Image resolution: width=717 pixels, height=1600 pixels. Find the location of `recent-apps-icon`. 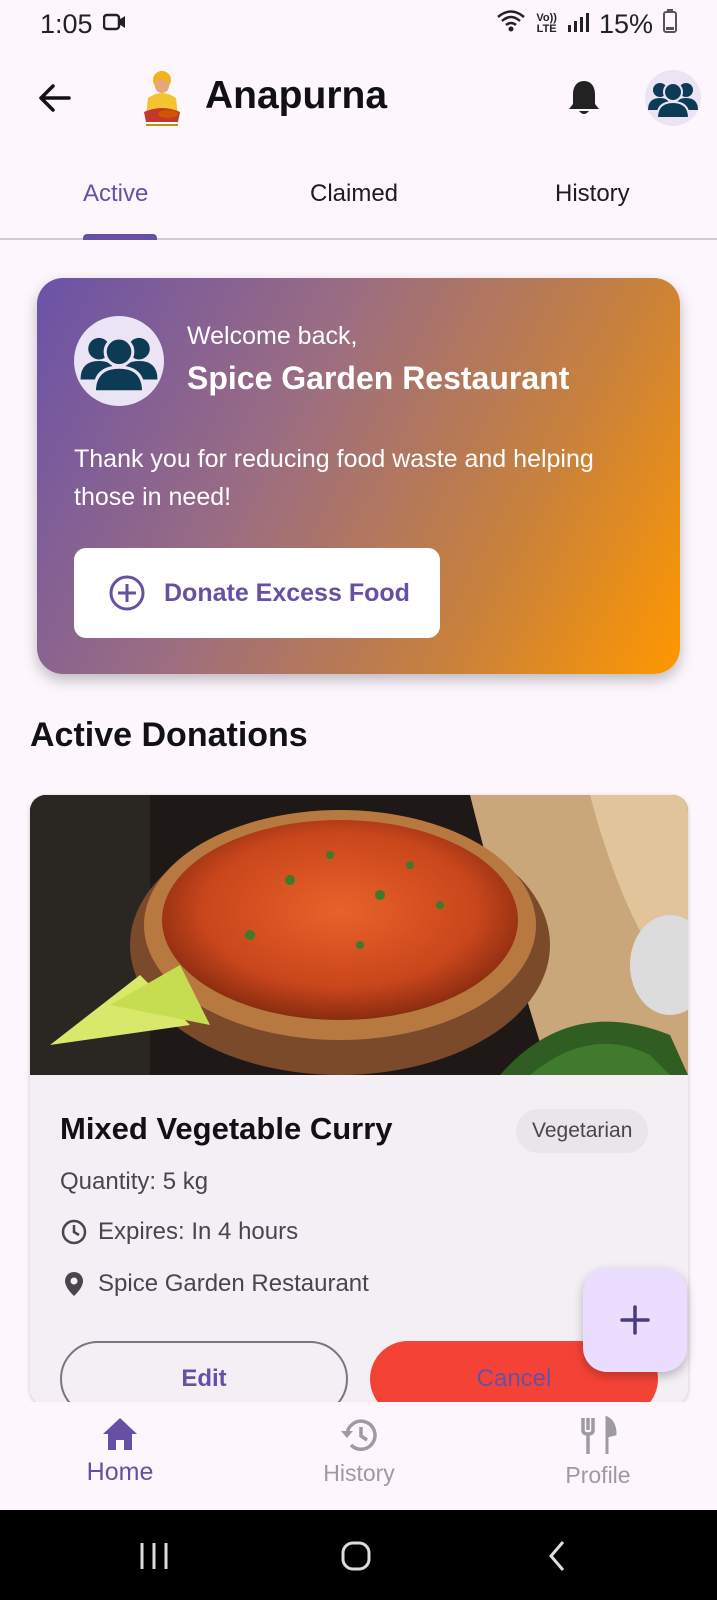

recent-apps-icon is located at coordinates (154, 1556).